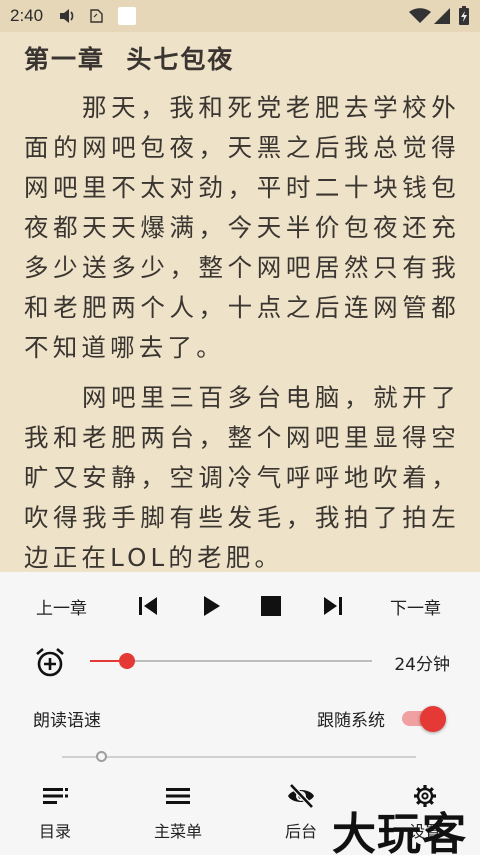 This screenshot has height=855, width=480. Describe the element at coordinates (415, 606) in the screenshot. I see `next-chapter-button: 下一章` at that location.